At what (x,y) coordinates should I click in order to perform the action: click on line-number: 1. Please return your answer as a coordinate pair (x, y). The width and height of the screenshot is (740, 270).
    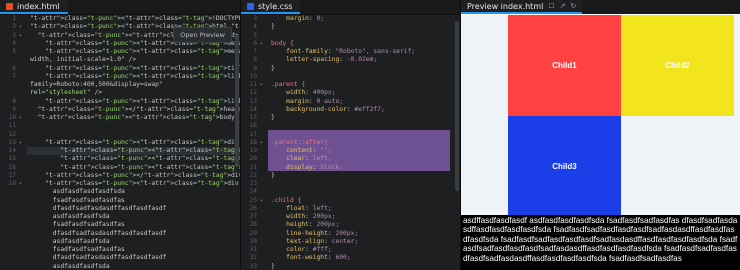
    Looking at the image, I should click on (14, 18).